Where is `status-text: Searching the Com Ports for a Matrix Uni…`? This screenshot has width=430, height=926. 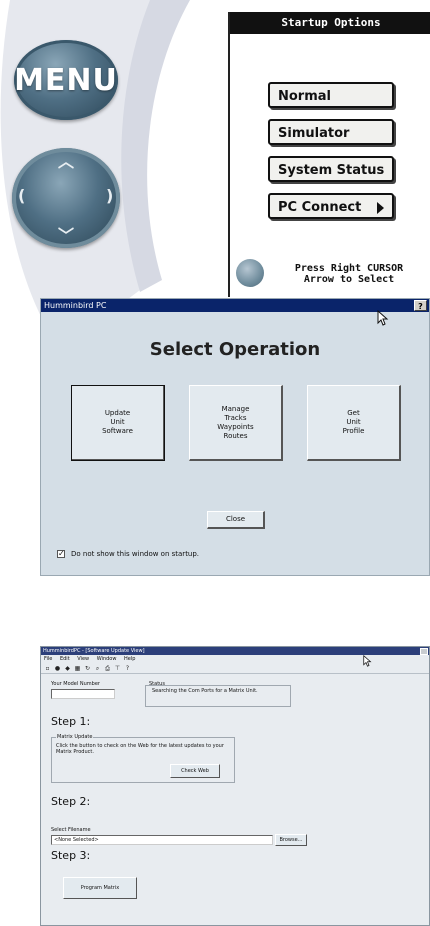
status-text: Searching the Com Ports for a Matrix Uni… is located at coordinates (205, 691).